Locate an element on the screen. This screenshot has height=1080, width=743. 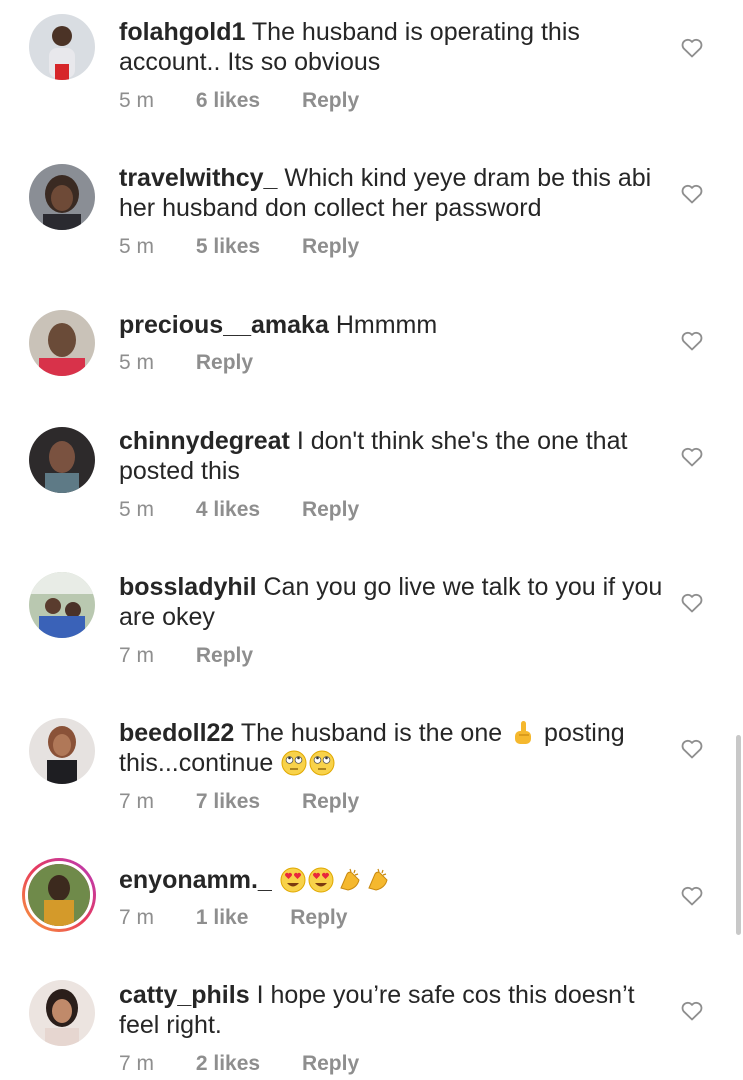
comment-meta: 5 m 4 likes Reply is located at coordinates (239, 510).